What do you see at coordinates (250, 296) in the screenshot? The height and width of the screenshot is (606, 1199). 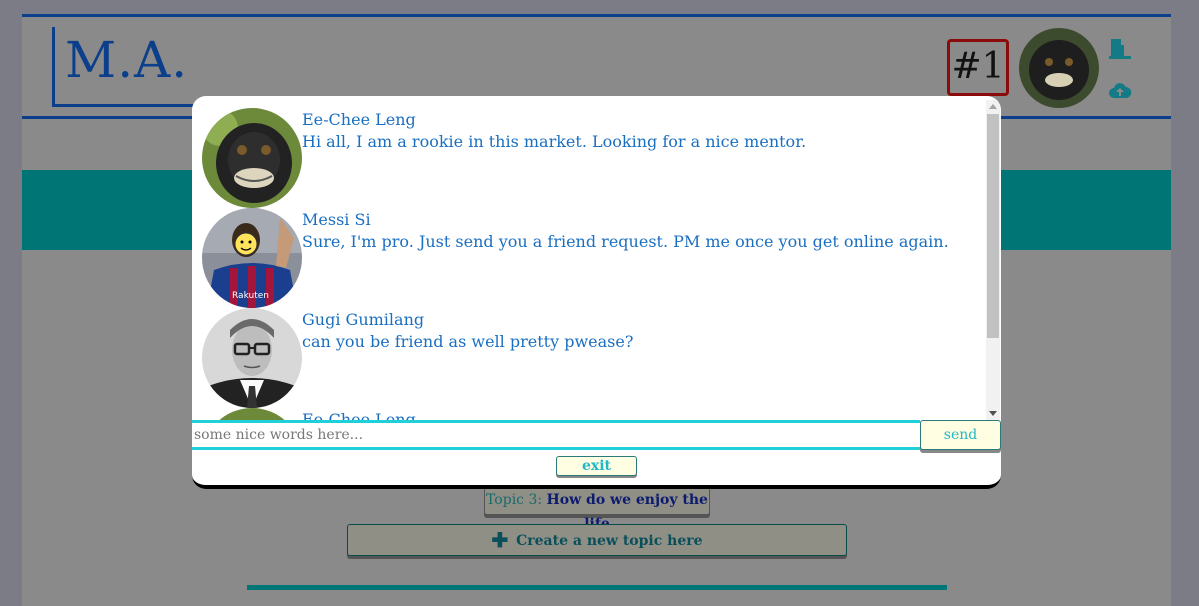 I see `svg-text: Rakuten` at bounding box center [250, 296].